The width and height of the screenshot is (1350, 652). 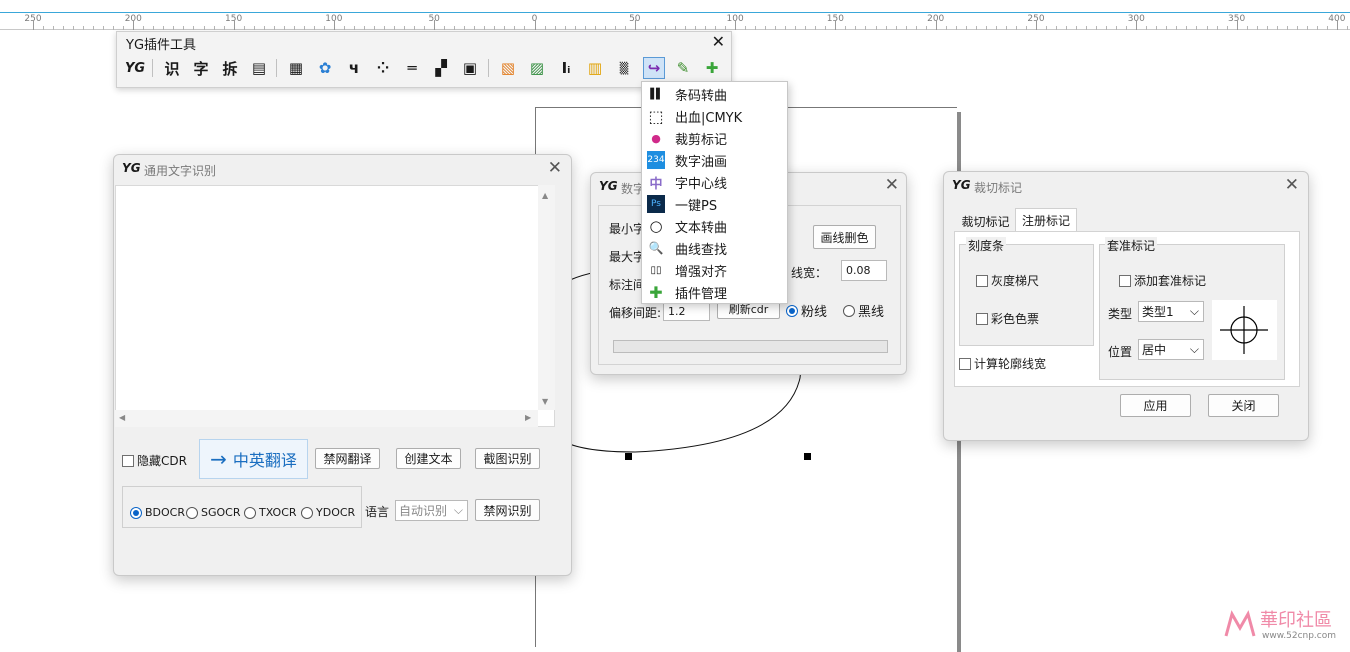 What do you see at coordinates (1171, 349) in the screenshot?
I see `position-select: 居中 ⌵` at bounding box center [1171, 349].